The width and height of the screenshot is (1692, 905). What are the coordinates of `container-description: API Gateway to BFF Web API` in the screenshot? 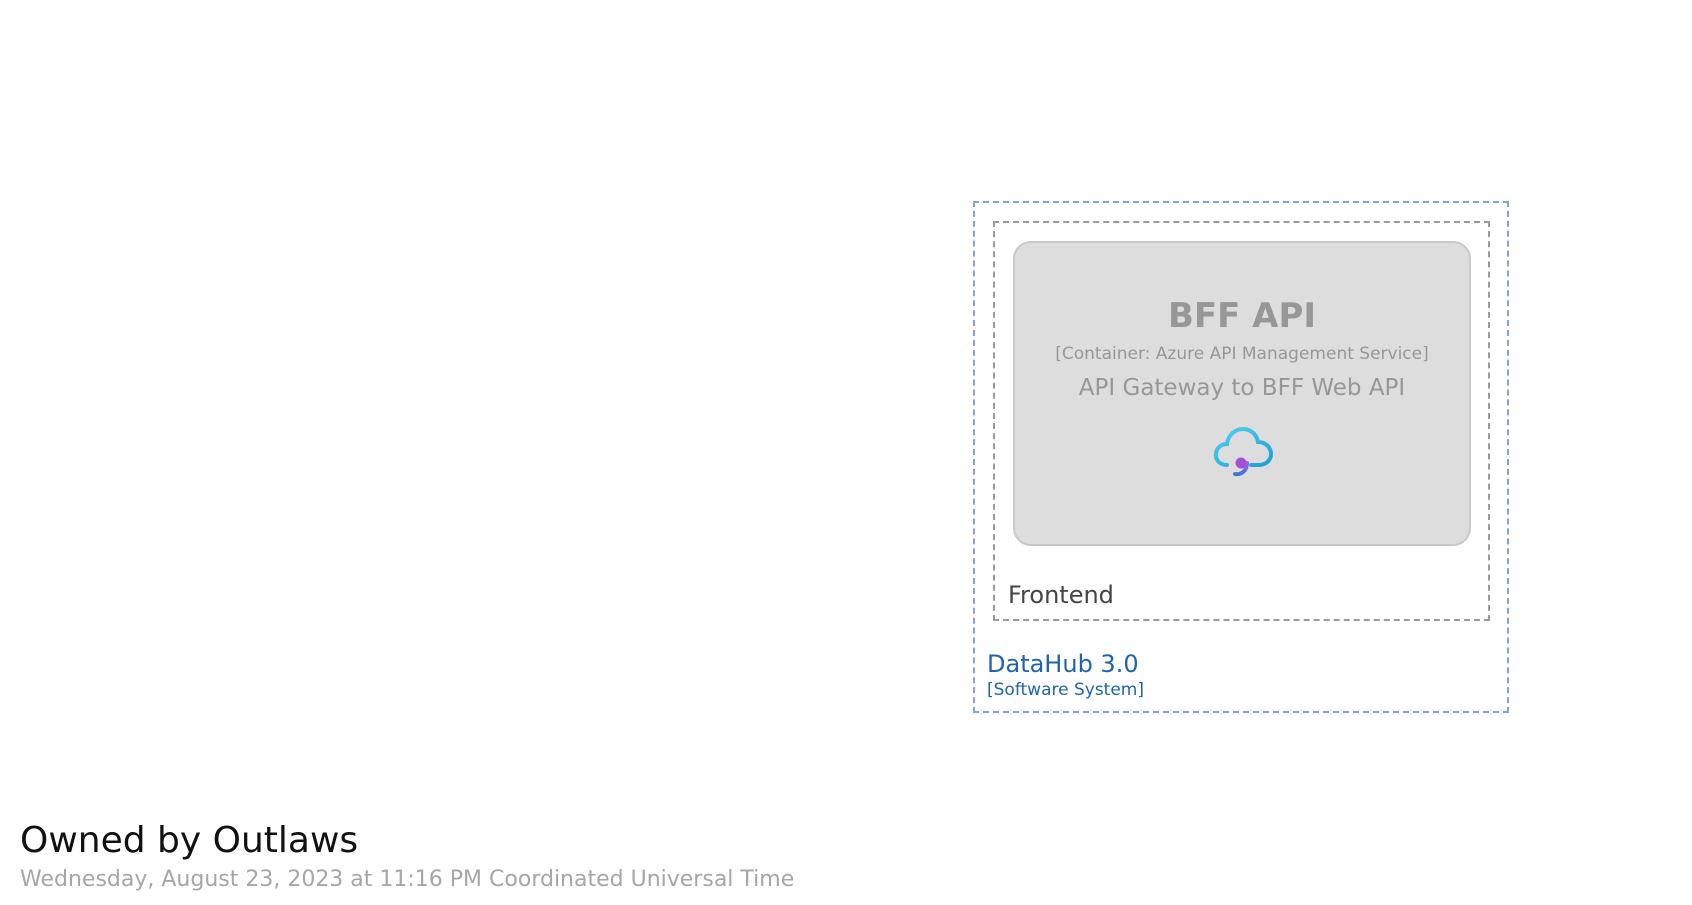 It's located at (1242, 388).